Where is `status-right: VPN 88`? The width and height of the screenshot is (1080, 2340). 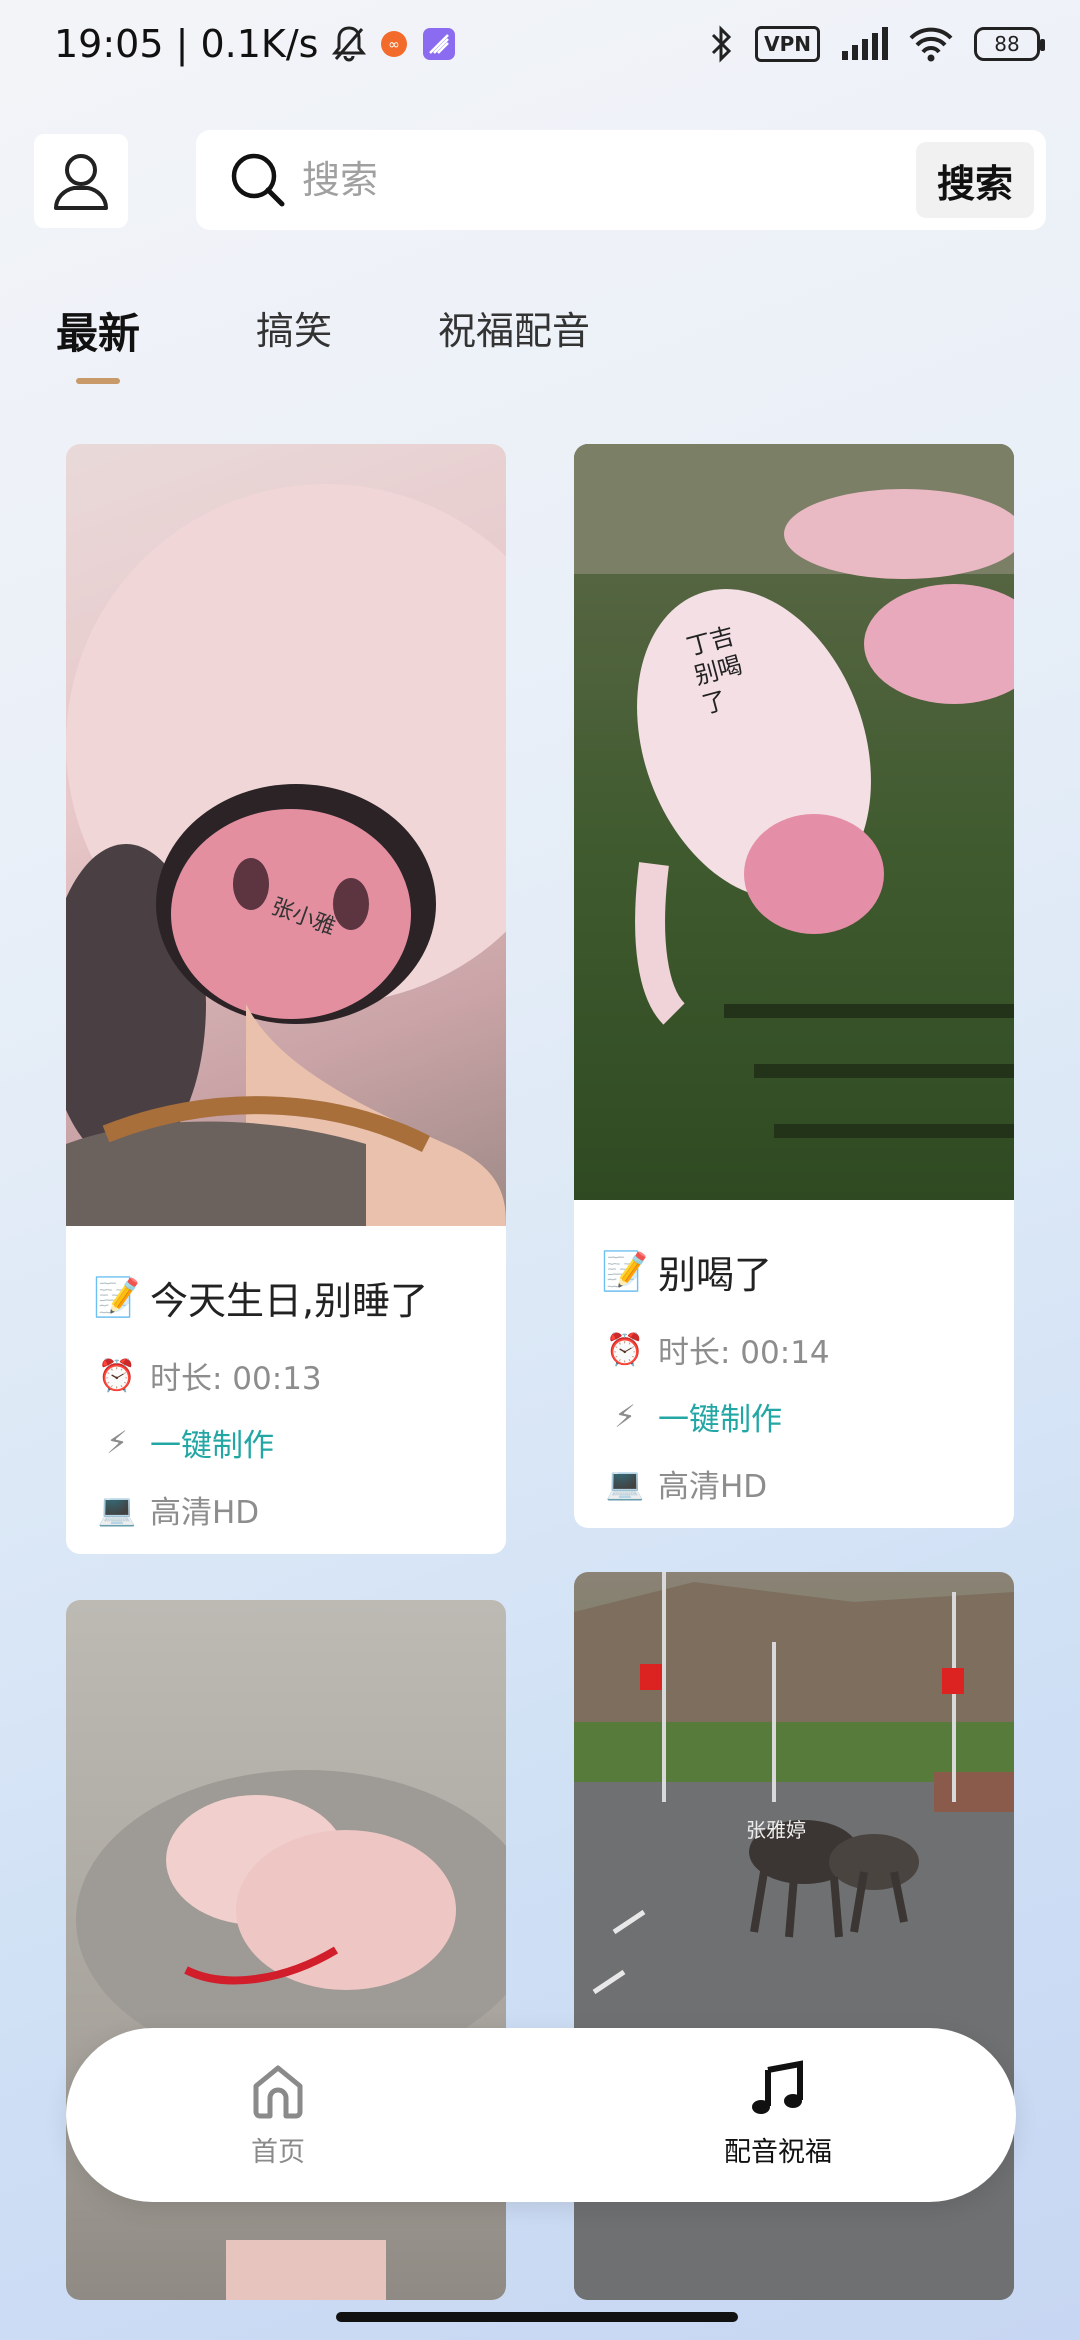 status-right: VPN 88 is located at coordinates (877, 44).